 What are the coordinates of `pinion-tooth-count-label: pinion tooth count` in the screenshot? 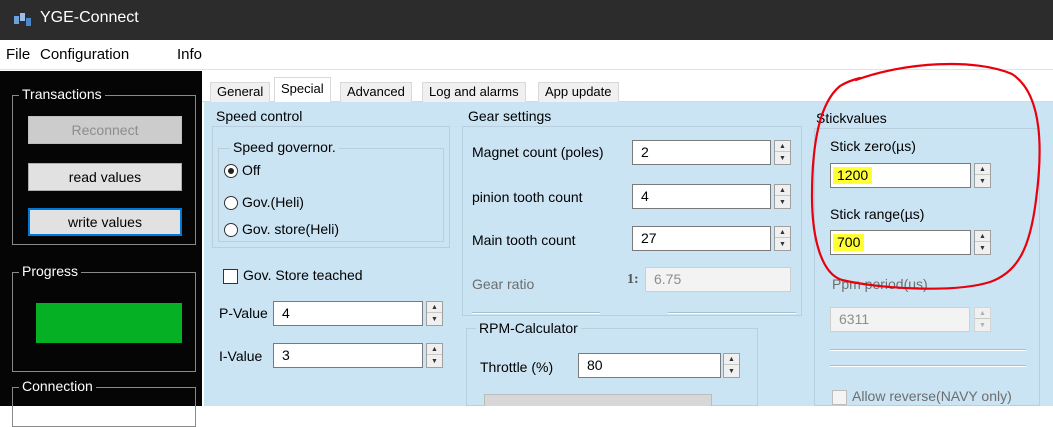 It's located at (527, 197).